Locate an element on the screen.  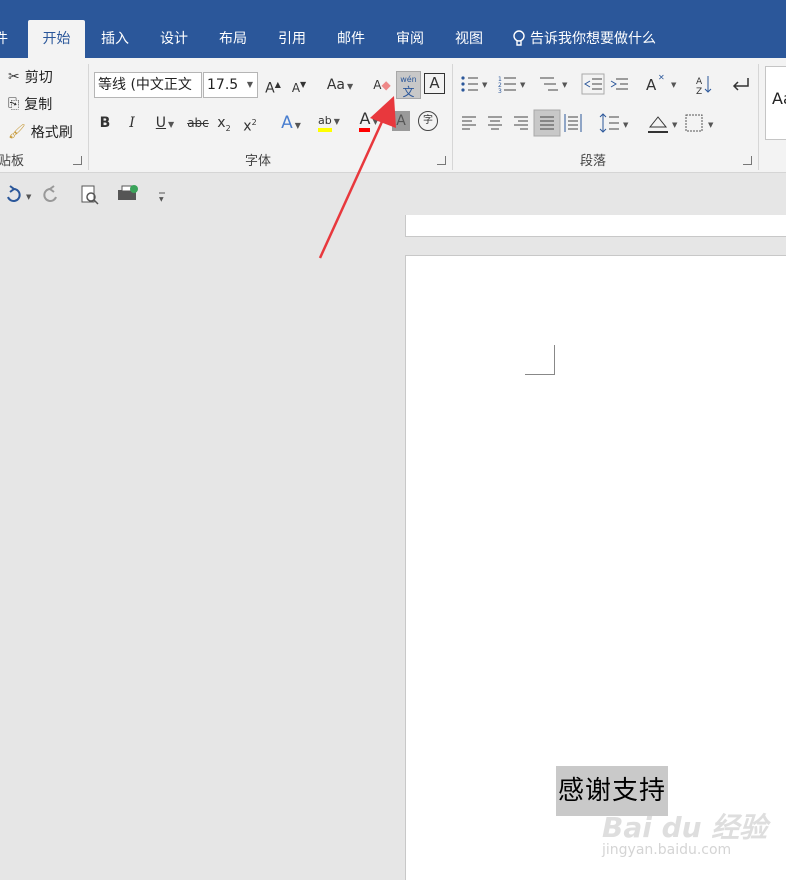
arrow-shaft is located at coordinates (352, 186).